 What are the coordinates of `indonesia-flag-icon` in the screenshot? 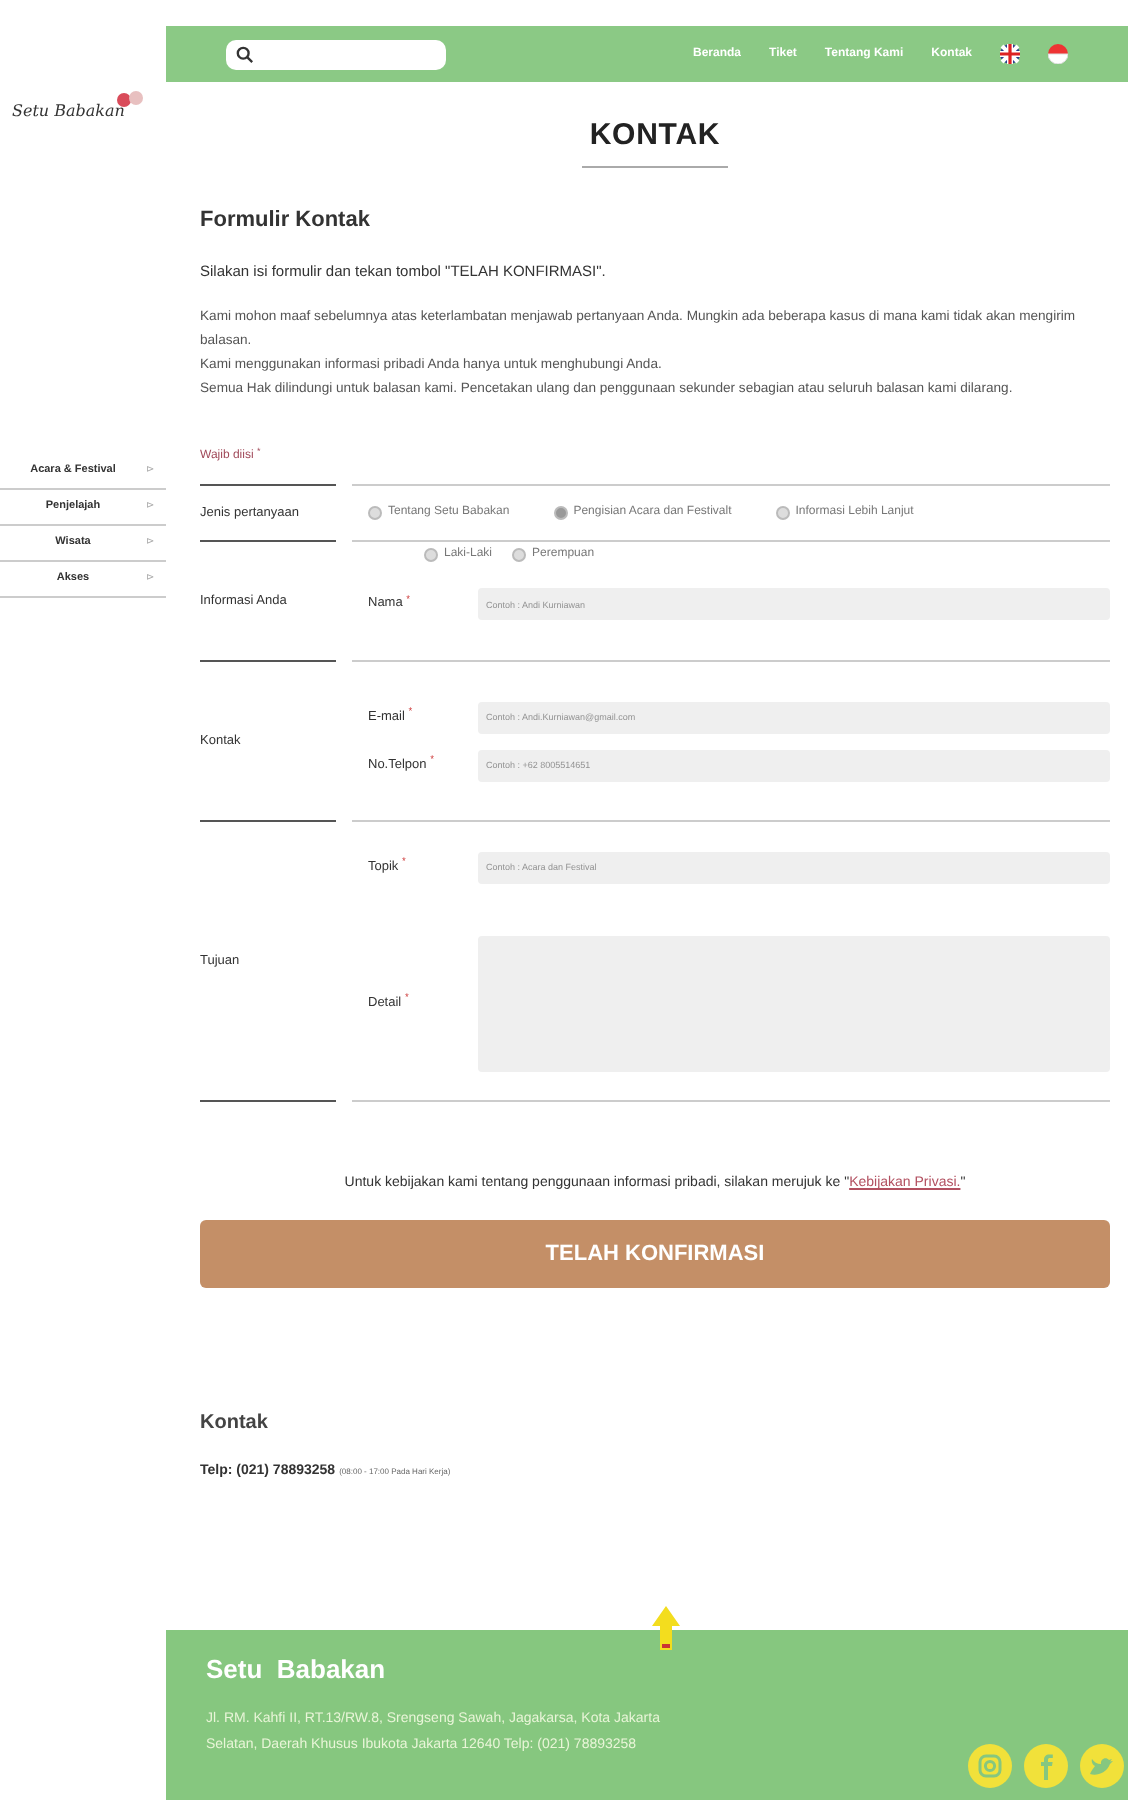 It's located at (1058, 54).